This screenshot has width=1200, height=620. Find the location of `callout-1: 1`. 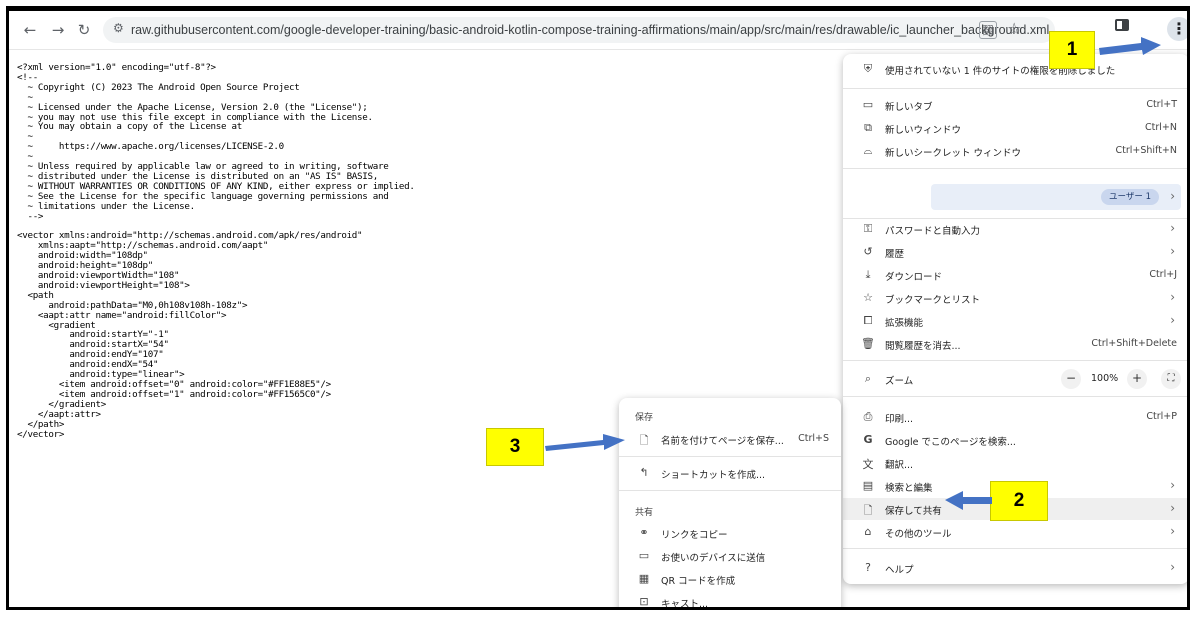

callout-1: 1 is located at coordinates (1072, 50).